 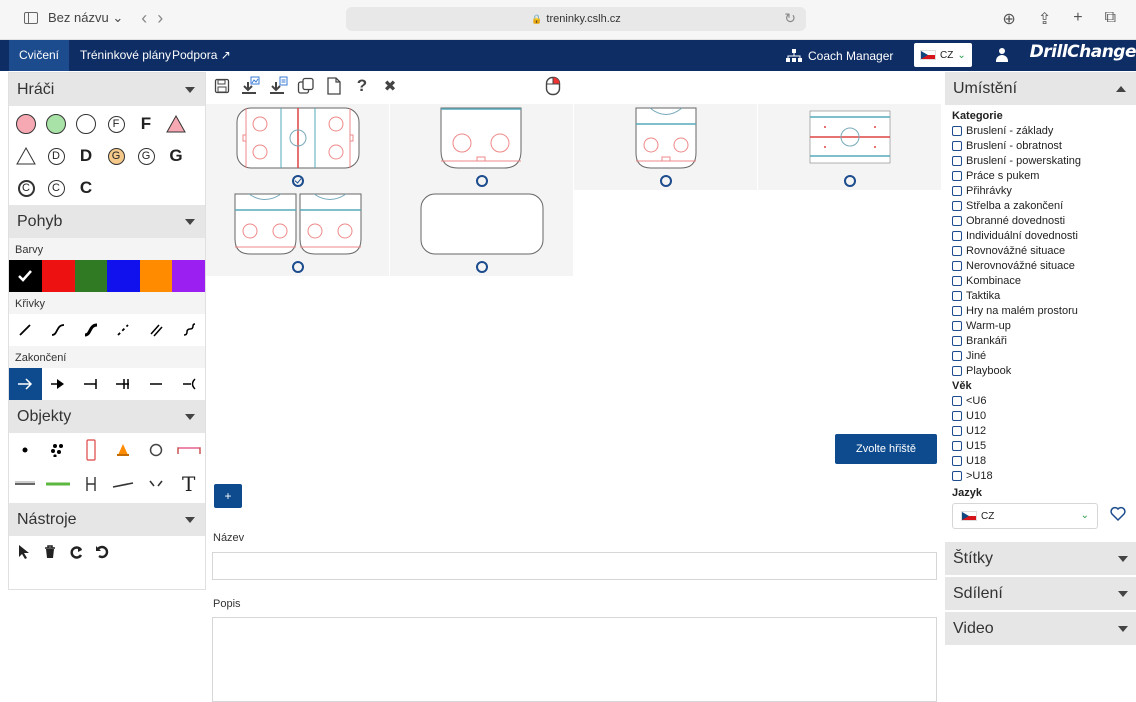 I want to click on player-circle-icon: D, so click(x=56, y=156).